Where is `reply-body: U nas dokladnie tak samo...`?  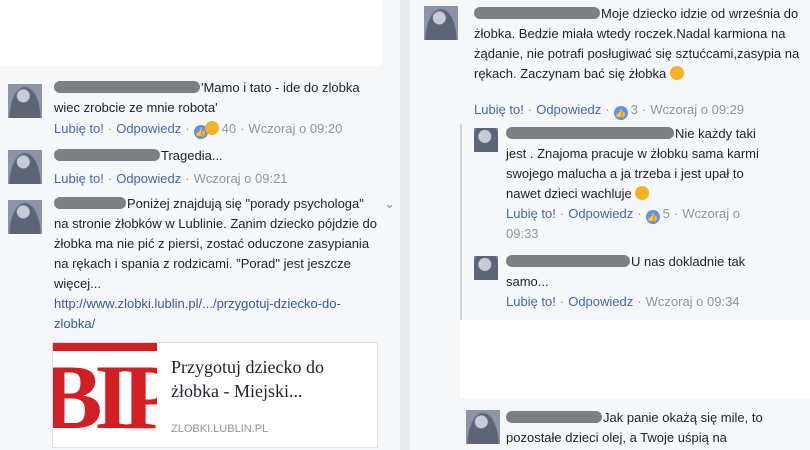
reply-body: U nas dokladnie tak samo... is located at coordinates (641, 272).